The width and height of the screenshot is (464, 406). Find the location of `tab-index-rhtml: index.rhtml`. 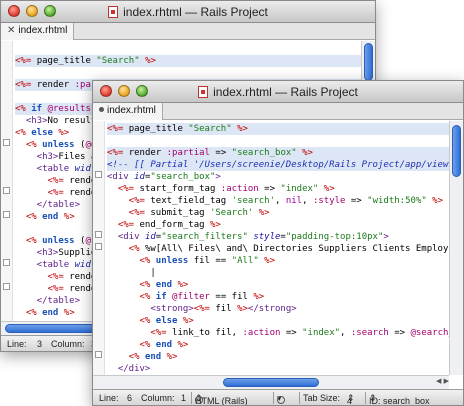

tab-index-rhtml: index.rhtml is located at coordinates (128, 111).